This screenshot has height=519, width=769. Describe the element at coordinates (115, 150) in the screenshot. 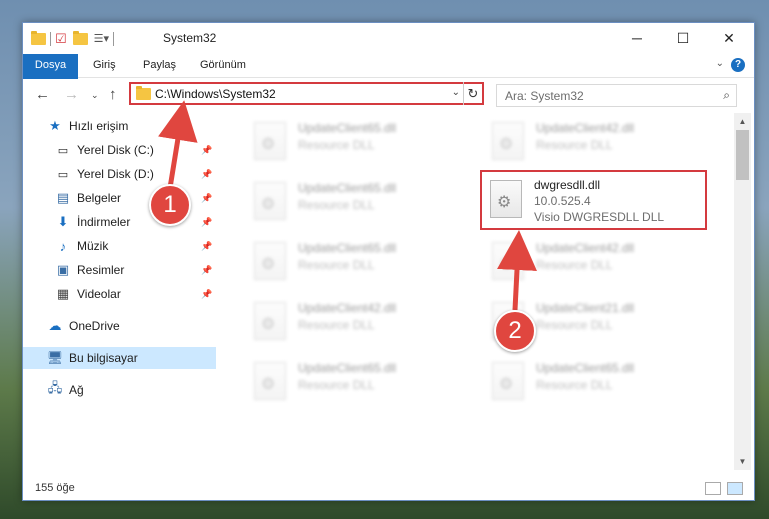

I see `sidebar-item-label: Yerel Disk (C:)` at that location.